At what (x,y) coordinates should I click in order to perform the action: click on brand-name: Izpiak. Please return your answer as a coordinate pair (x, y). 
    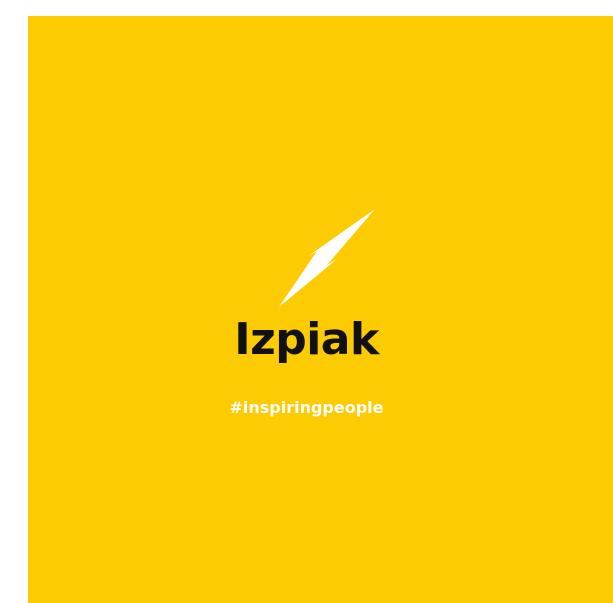
    Looking at the image, I should click on (306, 339).